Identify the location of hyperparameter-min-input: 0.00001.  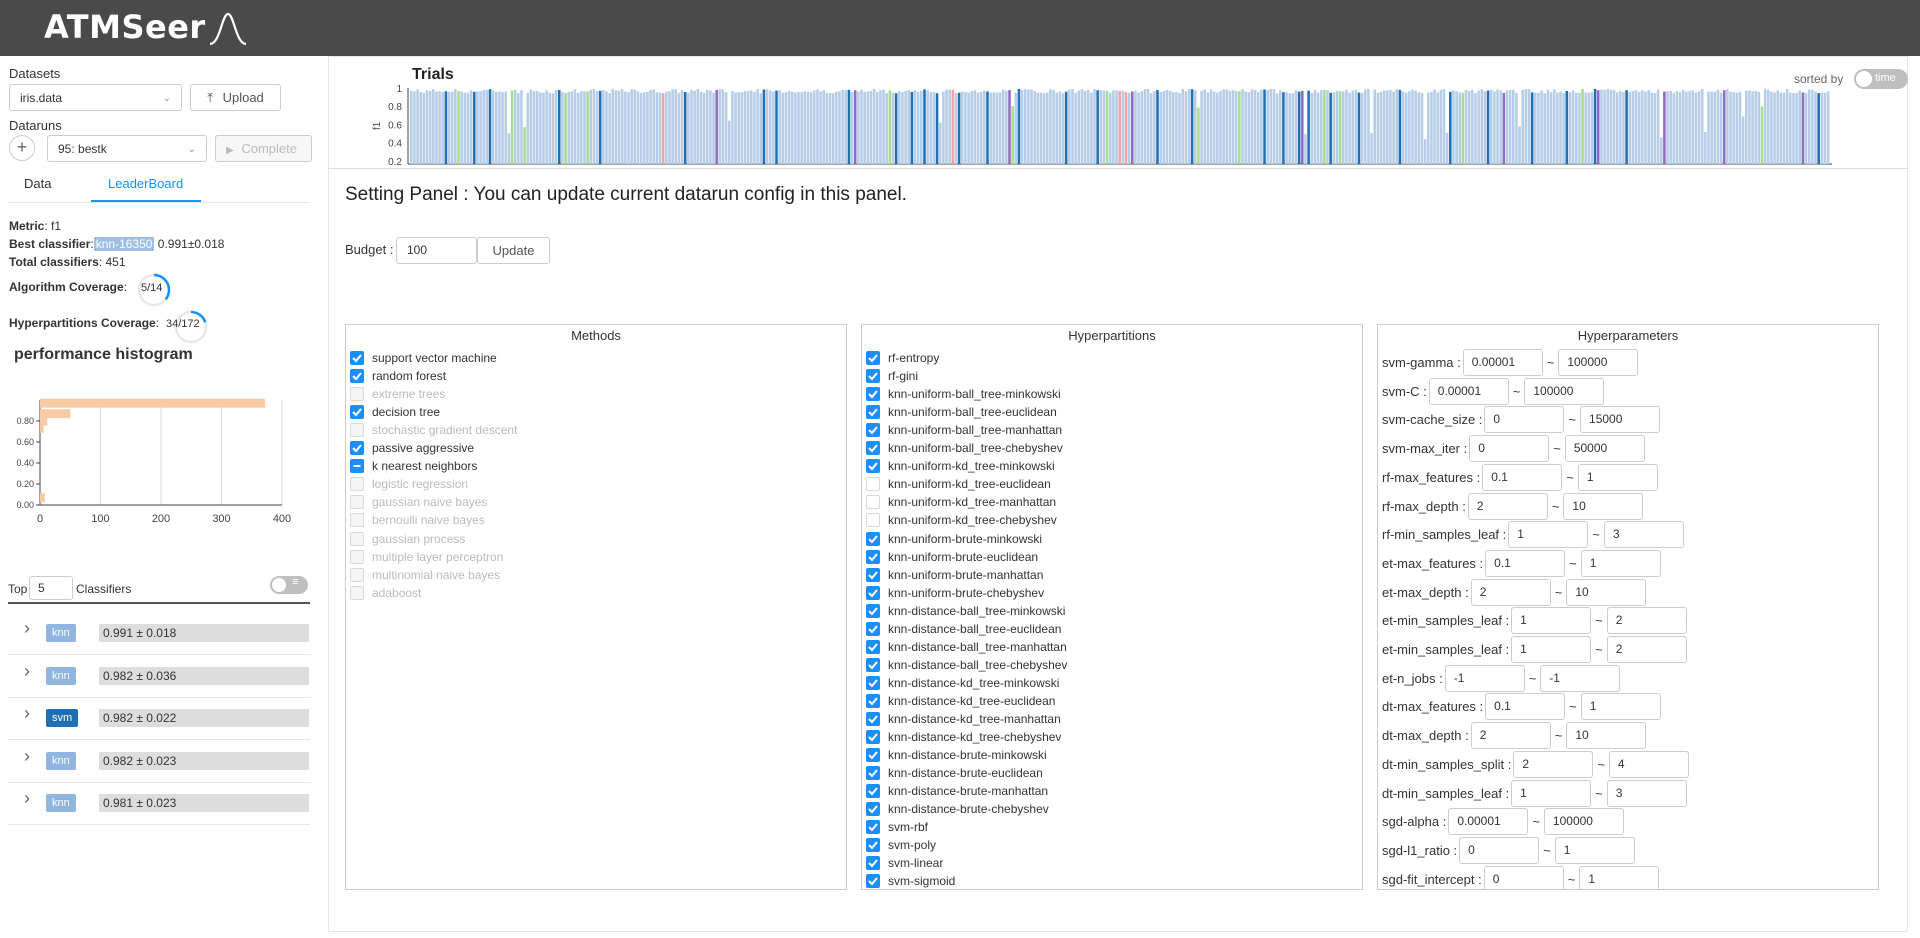
(1488, 822).